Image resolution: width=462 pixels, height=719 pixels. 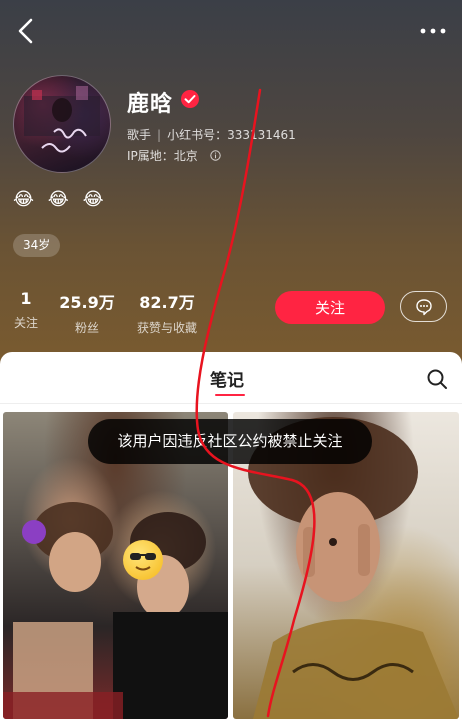 What do you see at coordinates (190, 99) in the screenshot?
I see `verified-icon` at bounding box center [190, 99].